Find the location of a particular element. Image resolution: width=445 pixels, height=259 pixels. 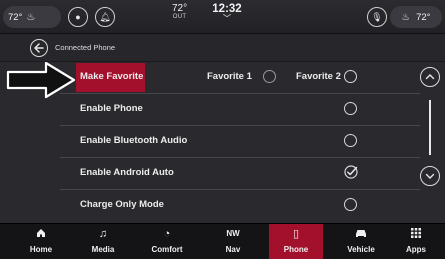

favorite-2-label: Favorite 2 is located at coordinates (318, 76).